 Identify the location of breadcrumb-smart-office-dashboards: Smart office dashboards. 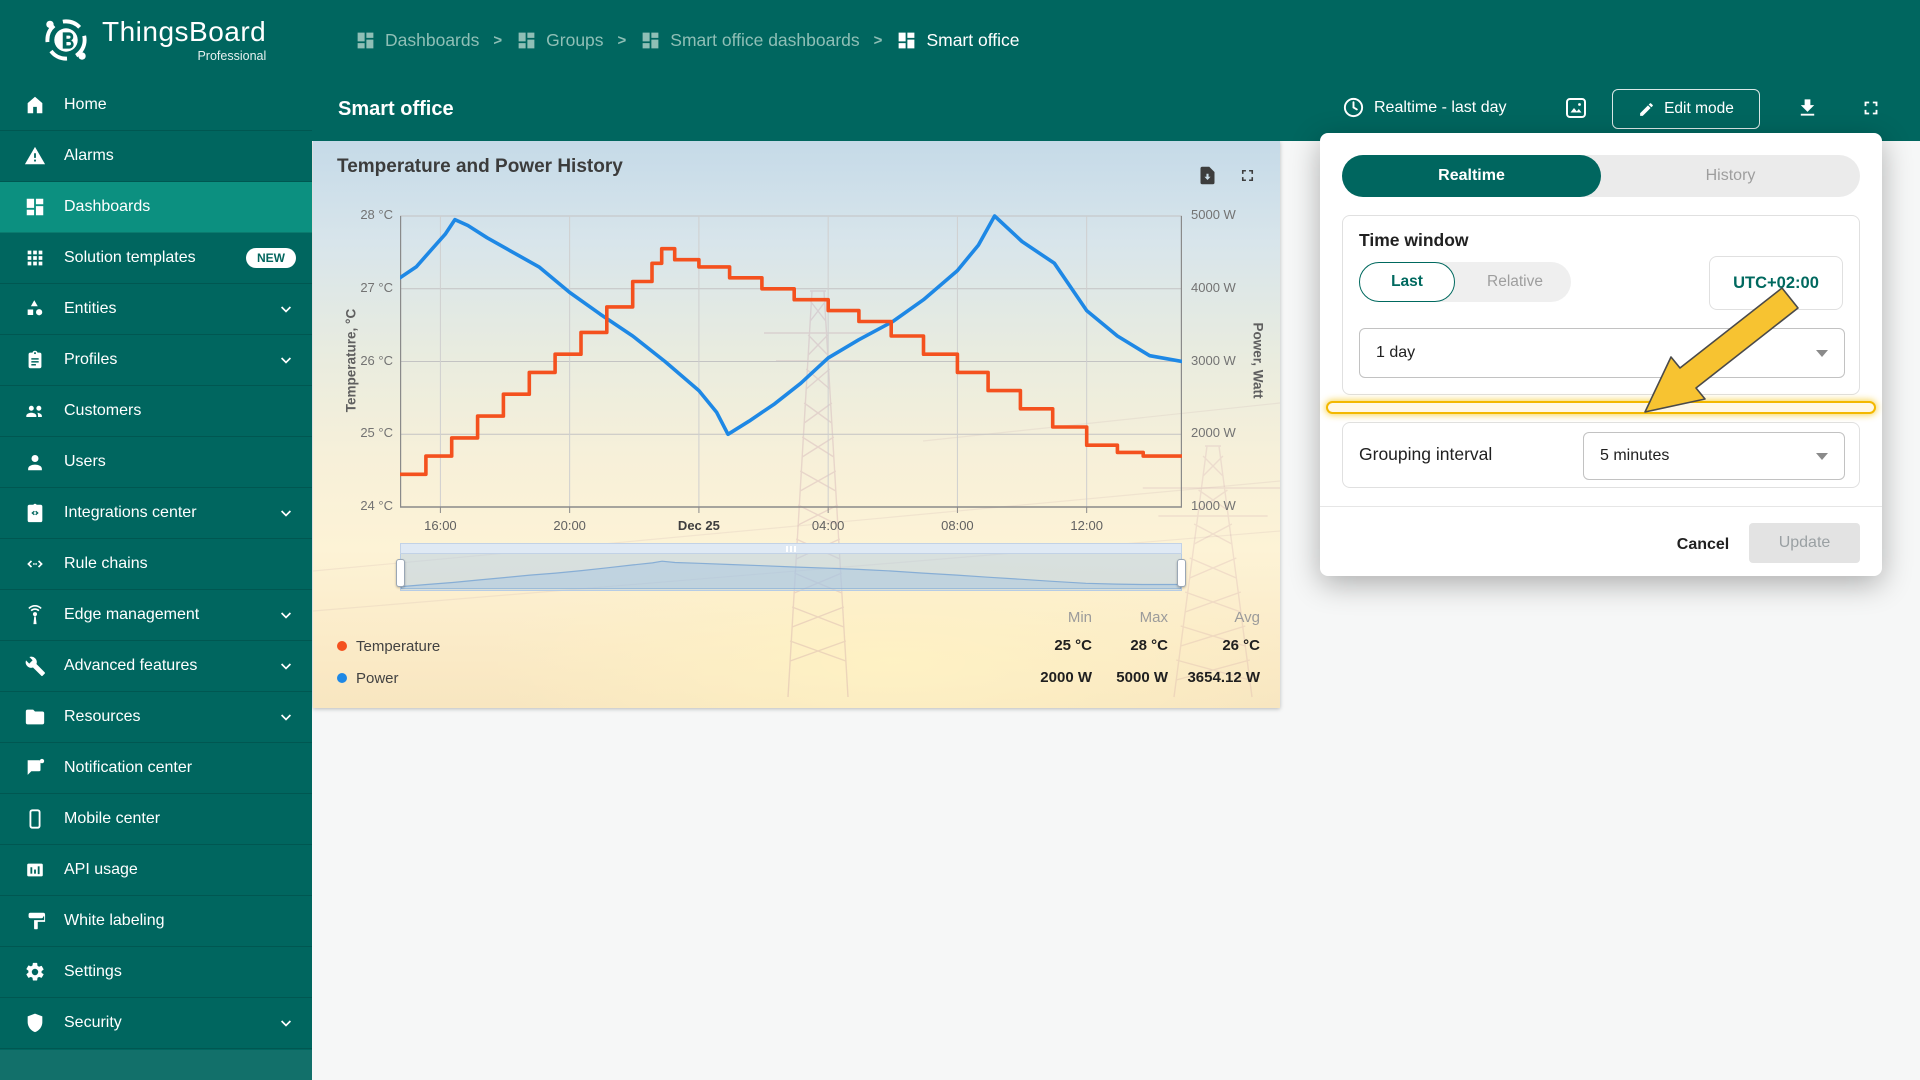
(750, 40).